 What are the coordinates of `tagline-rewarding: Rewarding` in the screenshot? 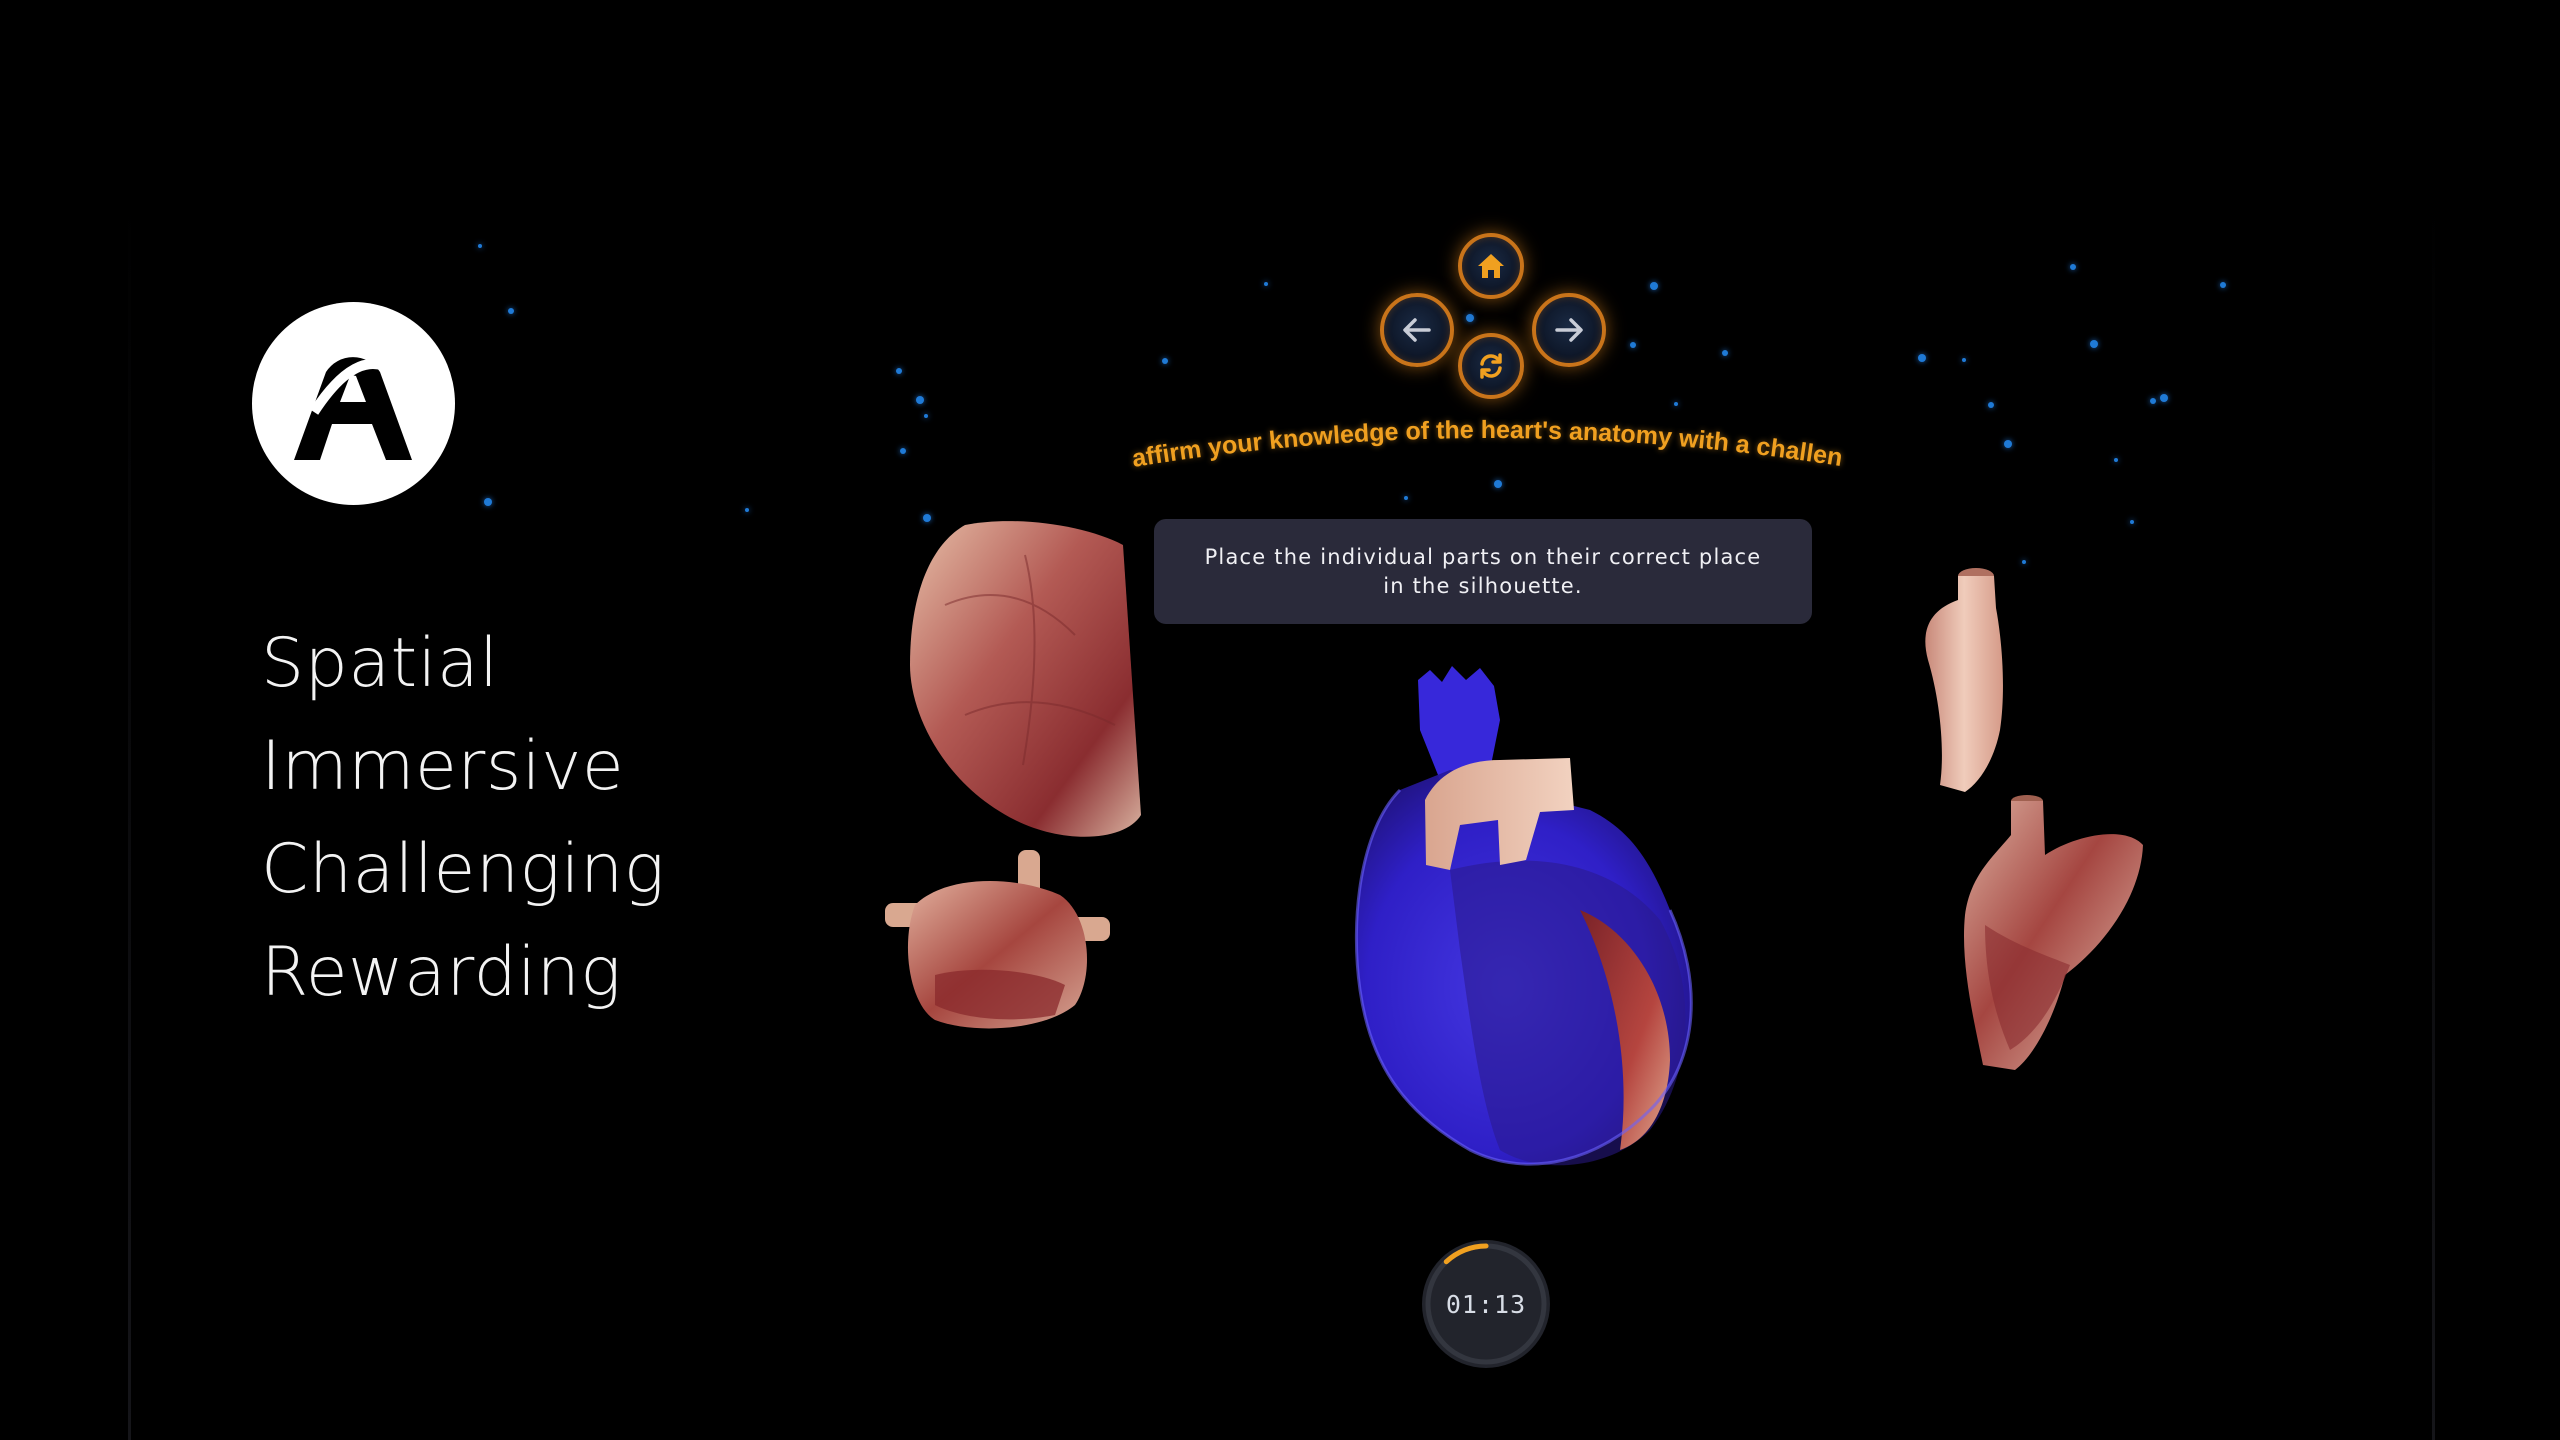 It's located at (441, 972).